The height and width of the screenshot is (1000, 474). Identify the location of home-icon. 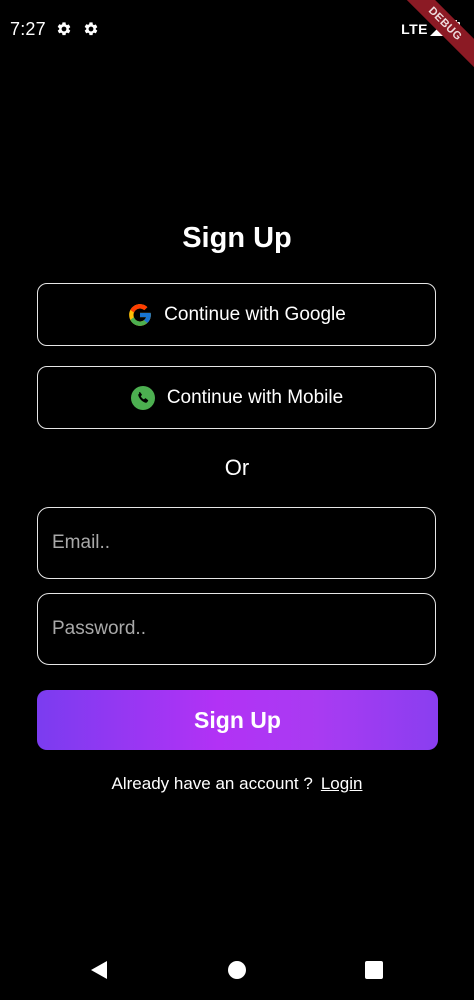
(237, 970).